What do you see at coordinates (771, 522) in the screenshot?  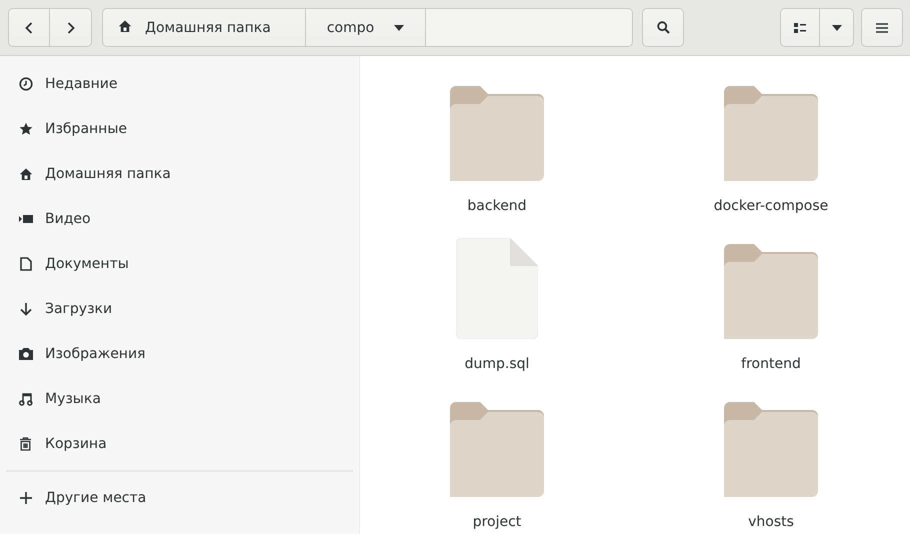 I see `file-name: vhosts` at bounding box center [771, 522].